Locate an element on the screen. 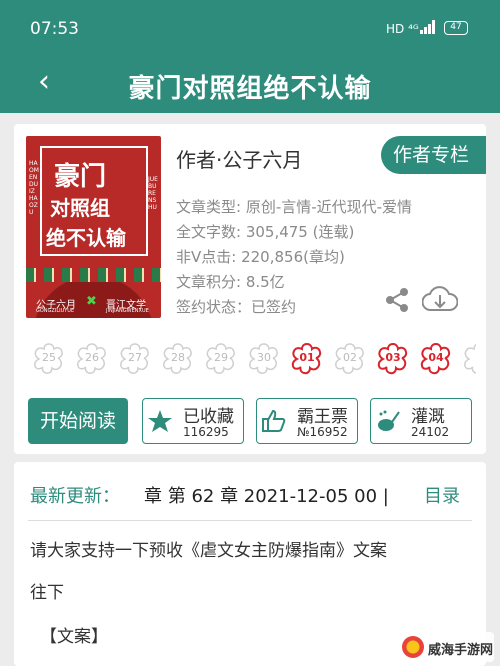  month-badge-label: 01 is located at coordinates (307, 357).